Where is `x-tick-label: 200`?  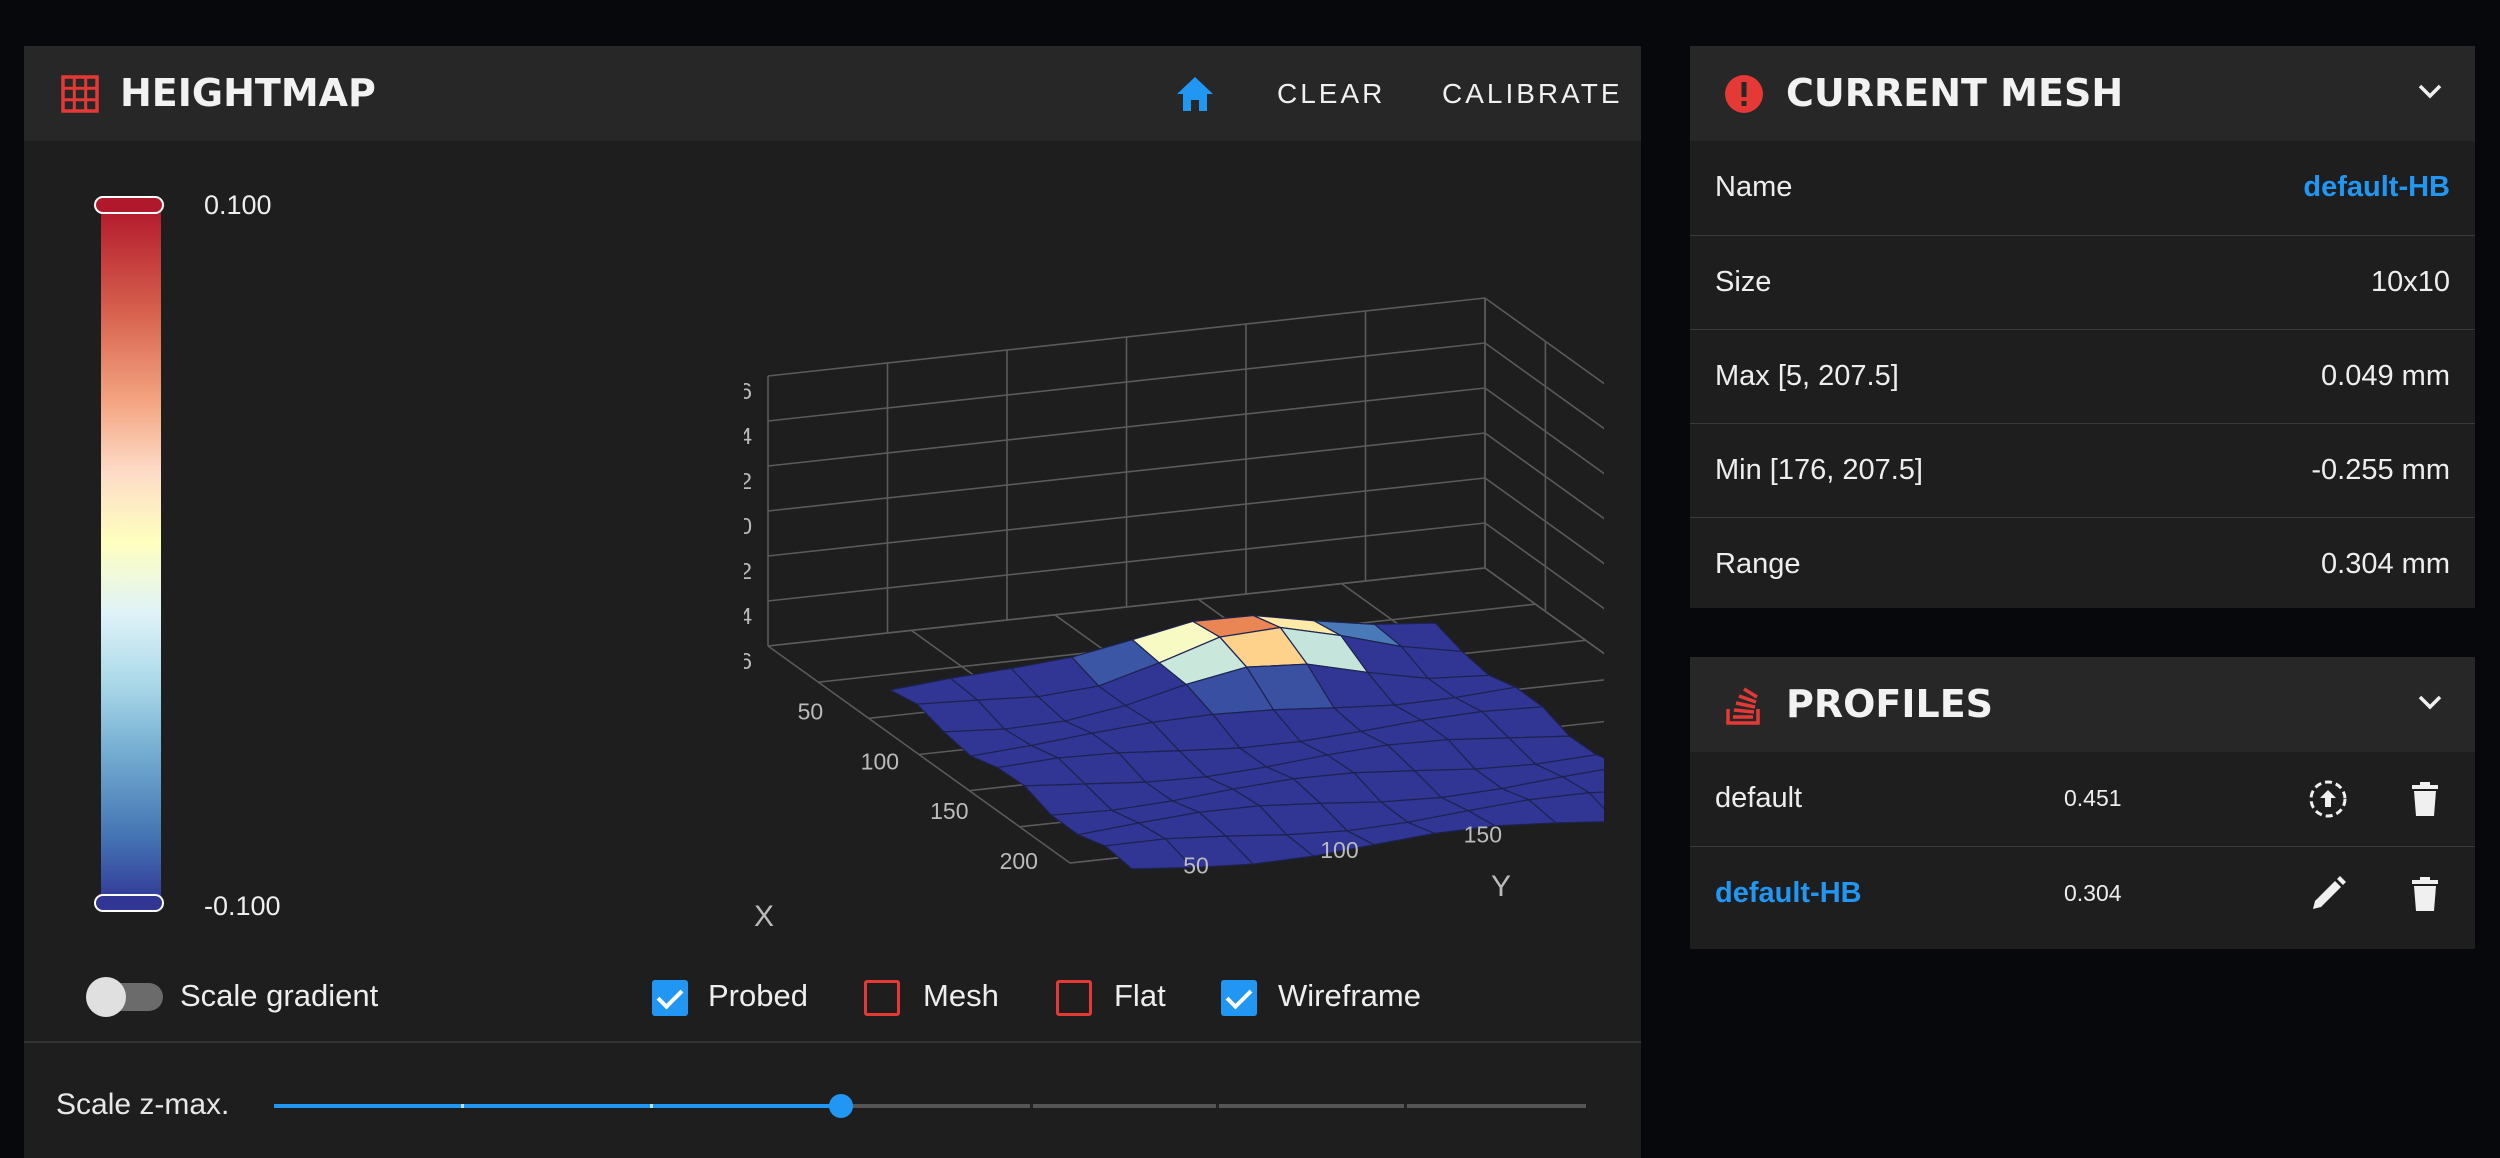 x-tick-label: 200 is located at coordinates (1019, 861).